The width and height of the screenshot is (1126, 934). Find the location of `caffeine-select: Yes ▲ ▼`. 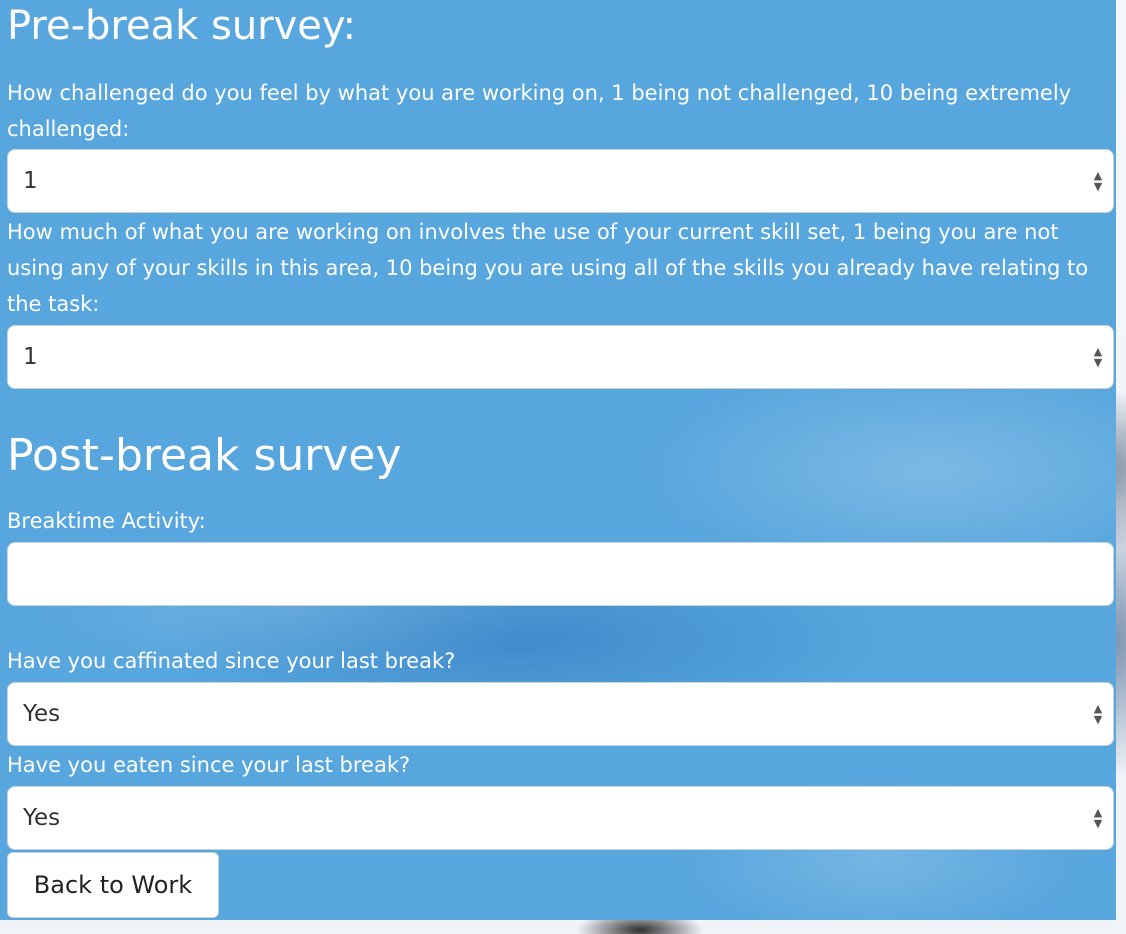

caffeine-select: Yes ▲ ▼ is located at coordinates (560, 714).